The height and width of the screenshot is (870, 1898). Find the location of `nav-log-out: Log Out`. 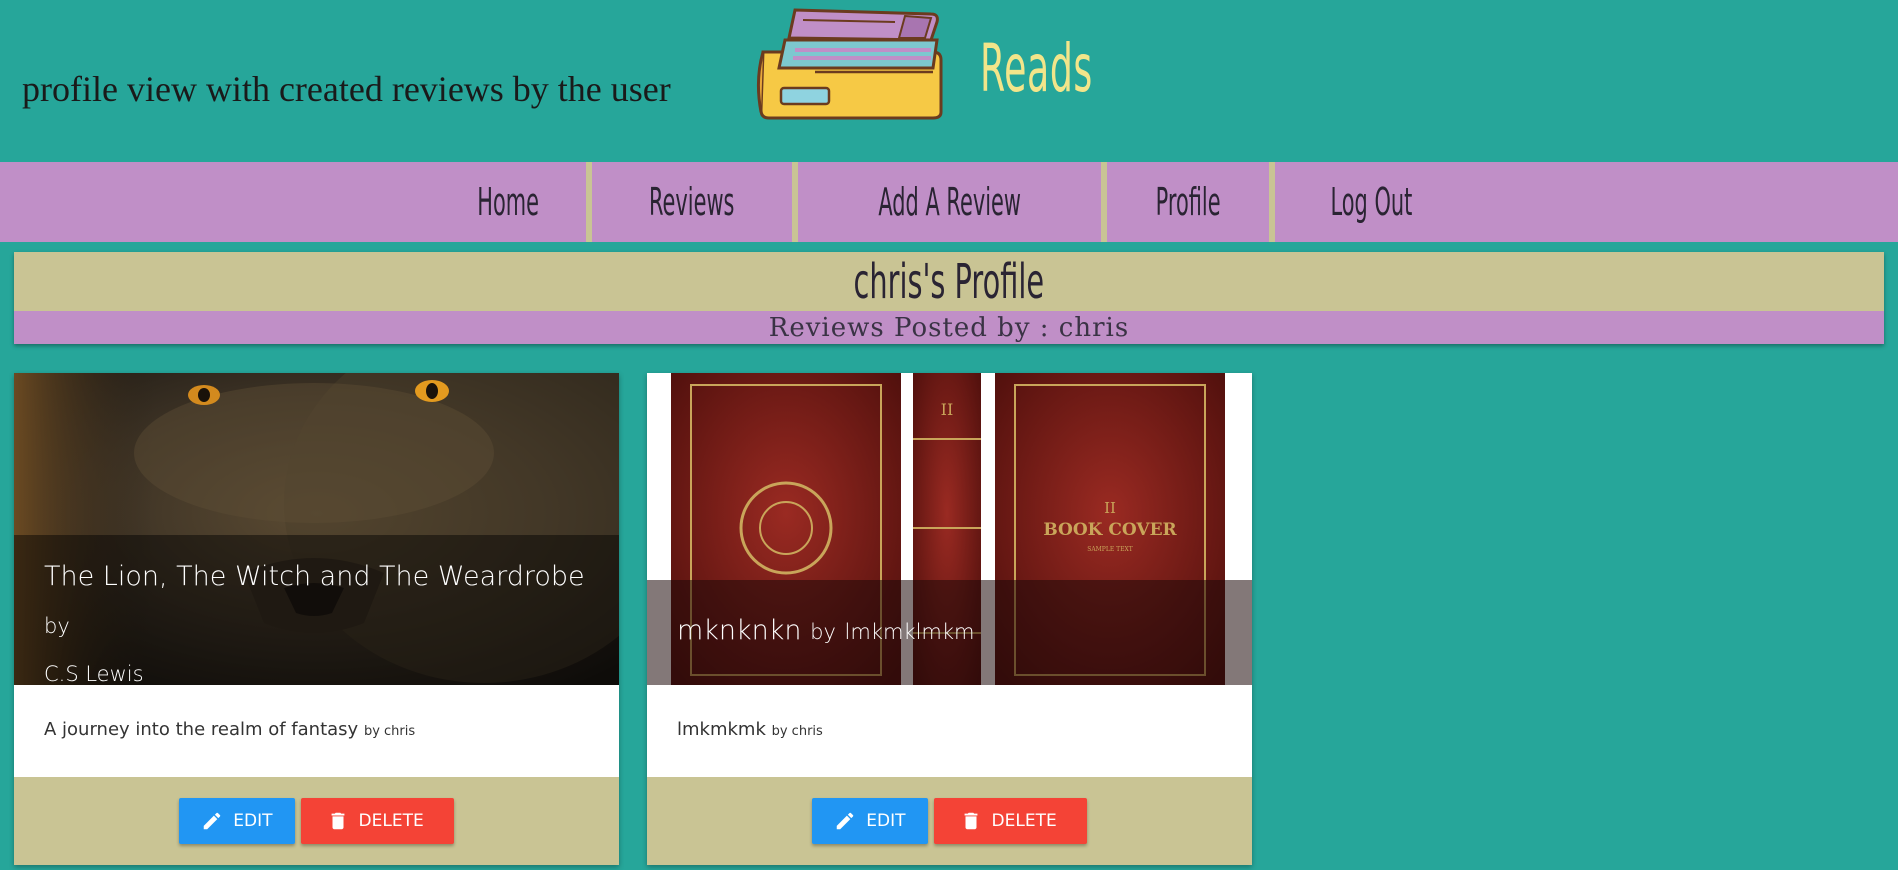

nav-log-out: Log Out is located at coordinates (1371, 202).